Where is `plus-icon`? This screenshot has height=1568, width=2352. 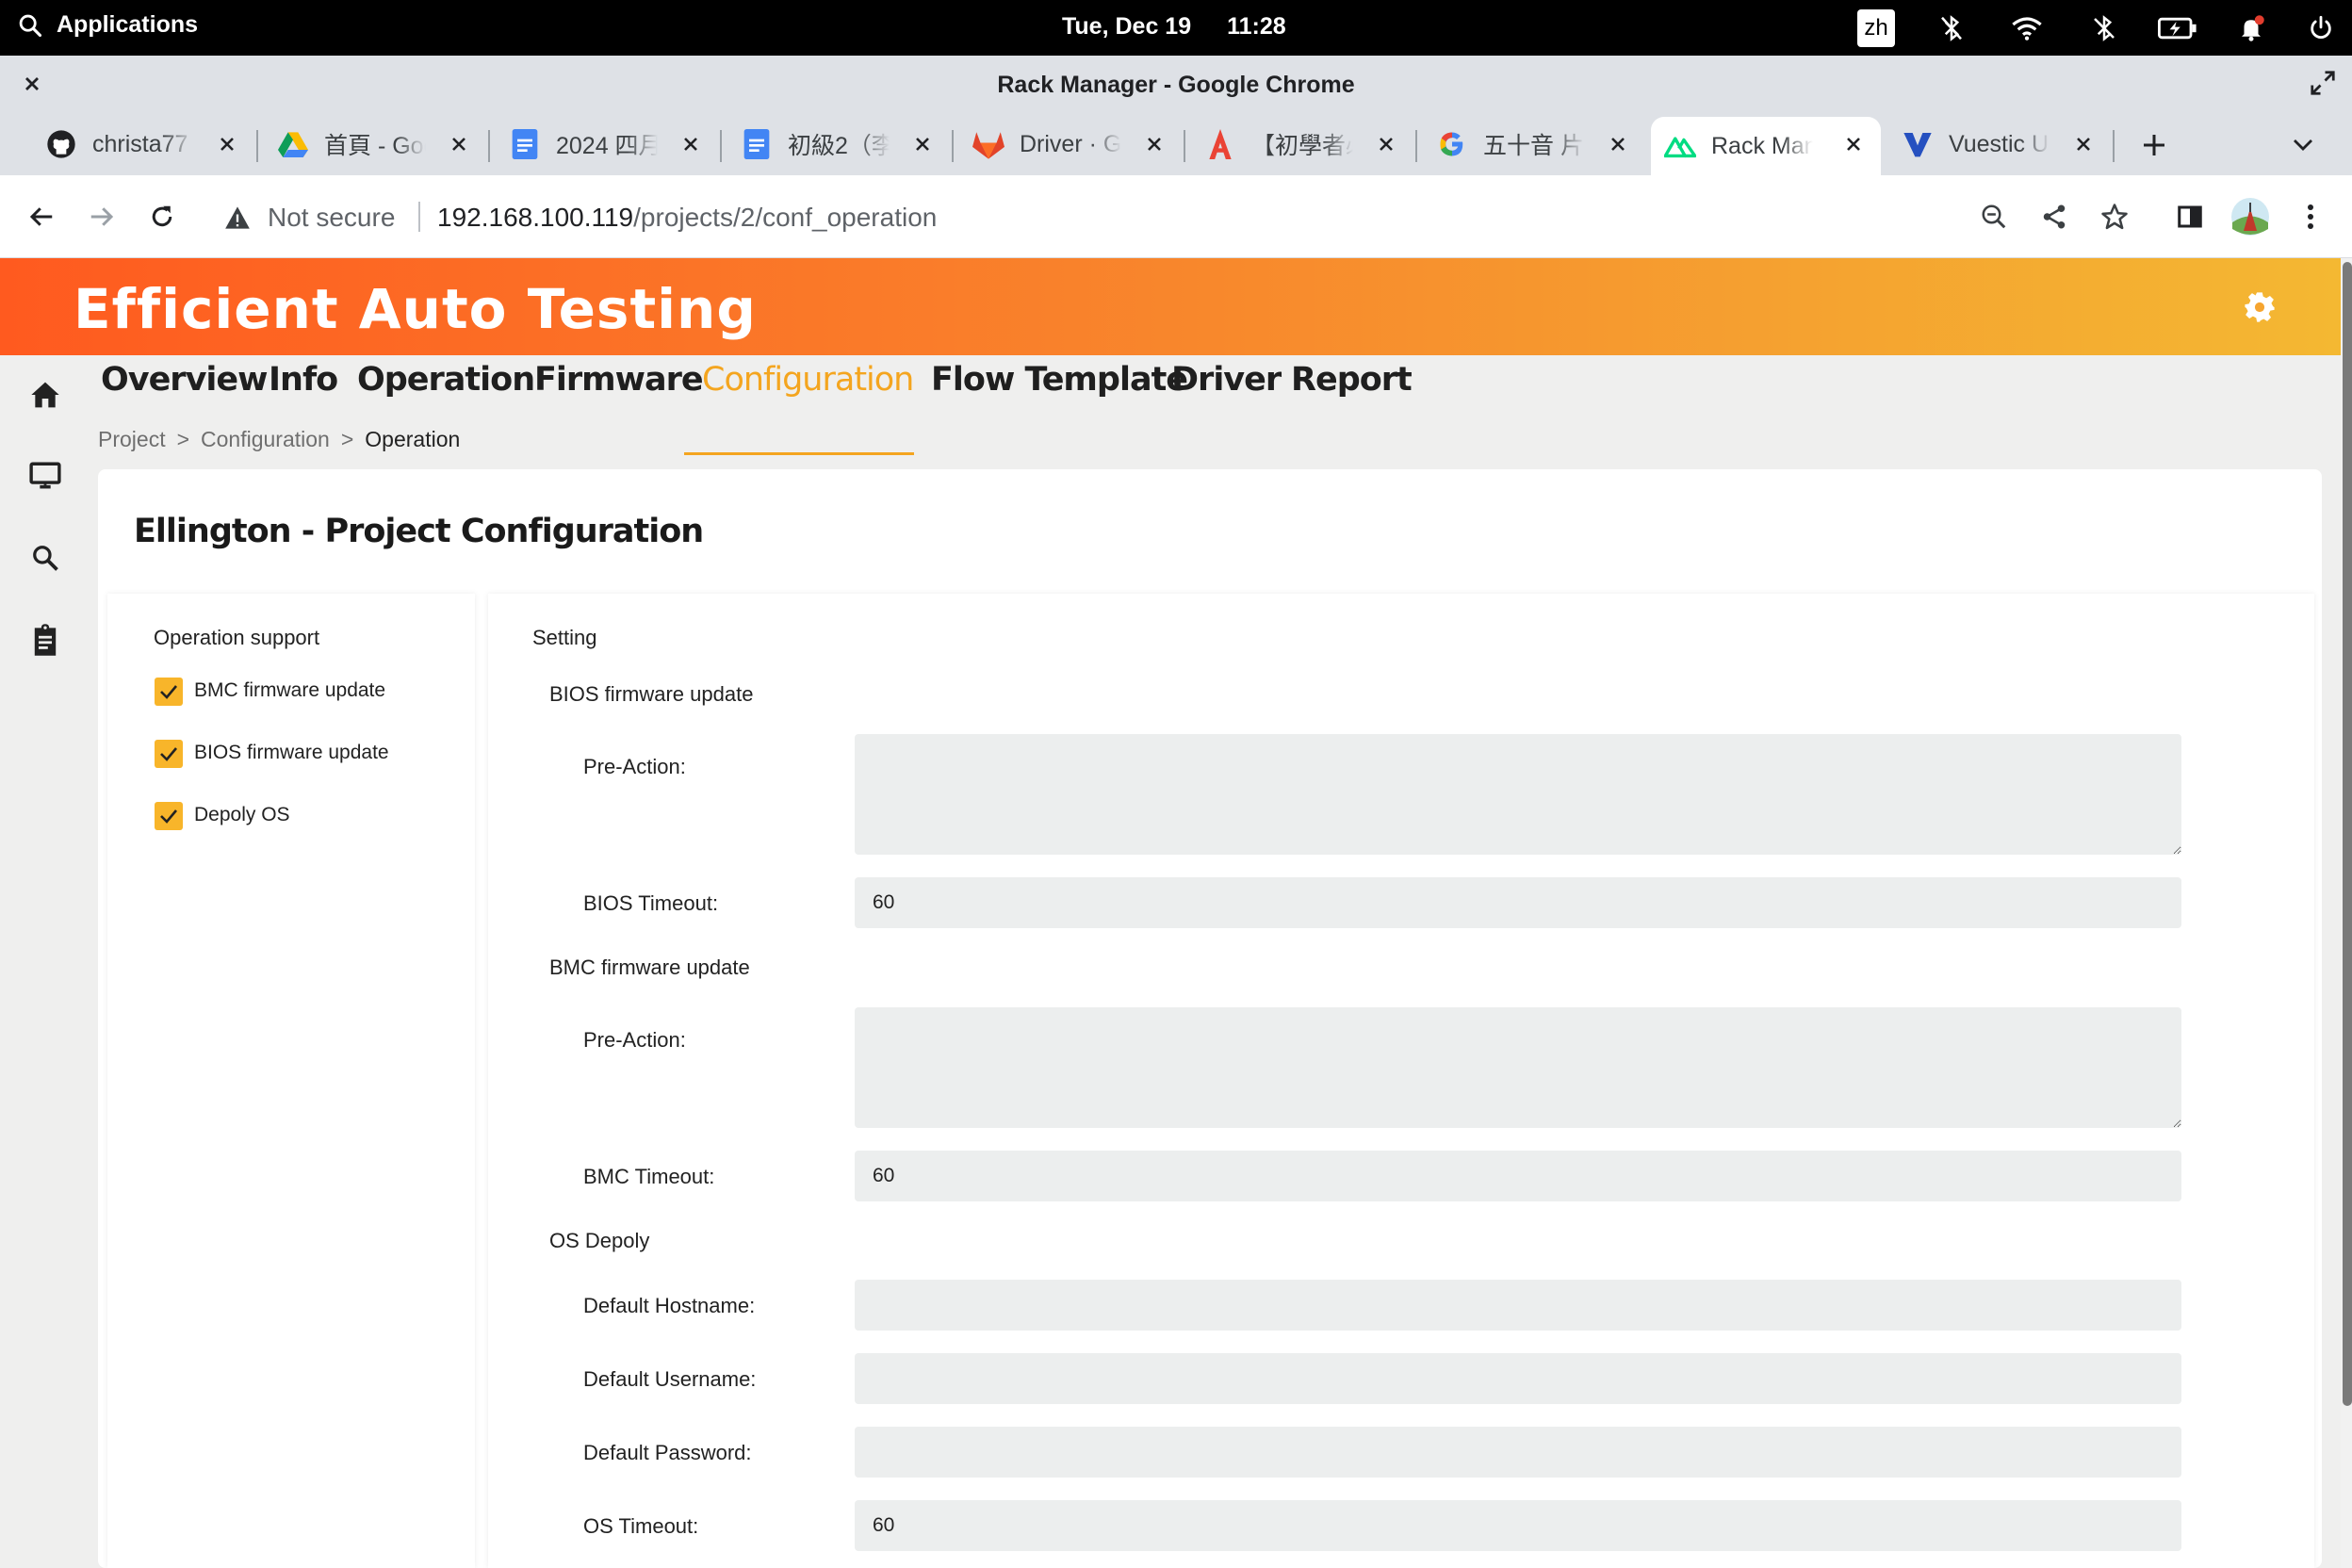 plus-icon is located at coordinates (2154, 145).